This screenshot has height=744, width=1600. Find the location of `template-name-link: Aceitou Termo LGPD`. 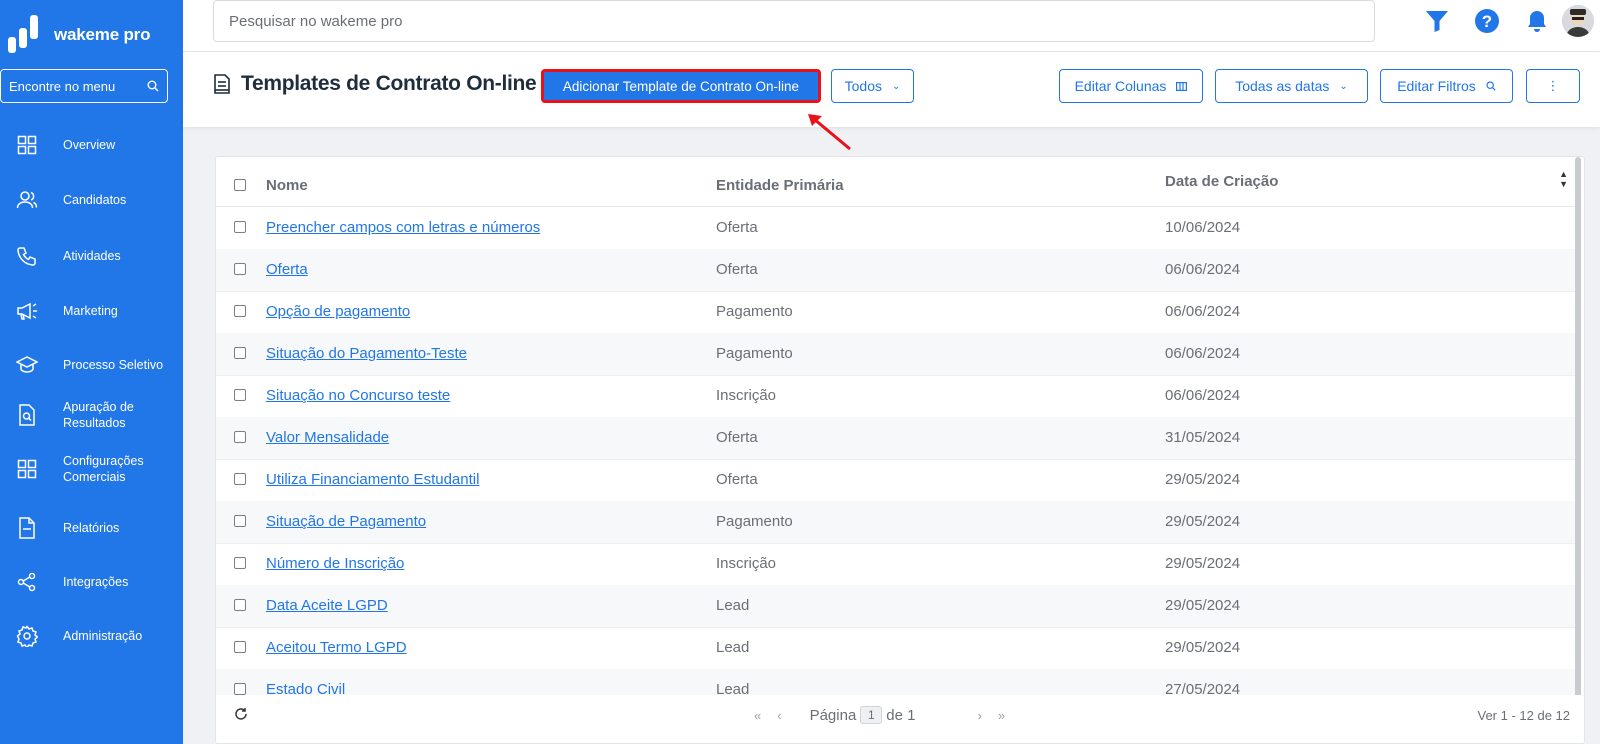

template-name-link: Aceitou Termo LGPD is located at coordinates (336, 647).